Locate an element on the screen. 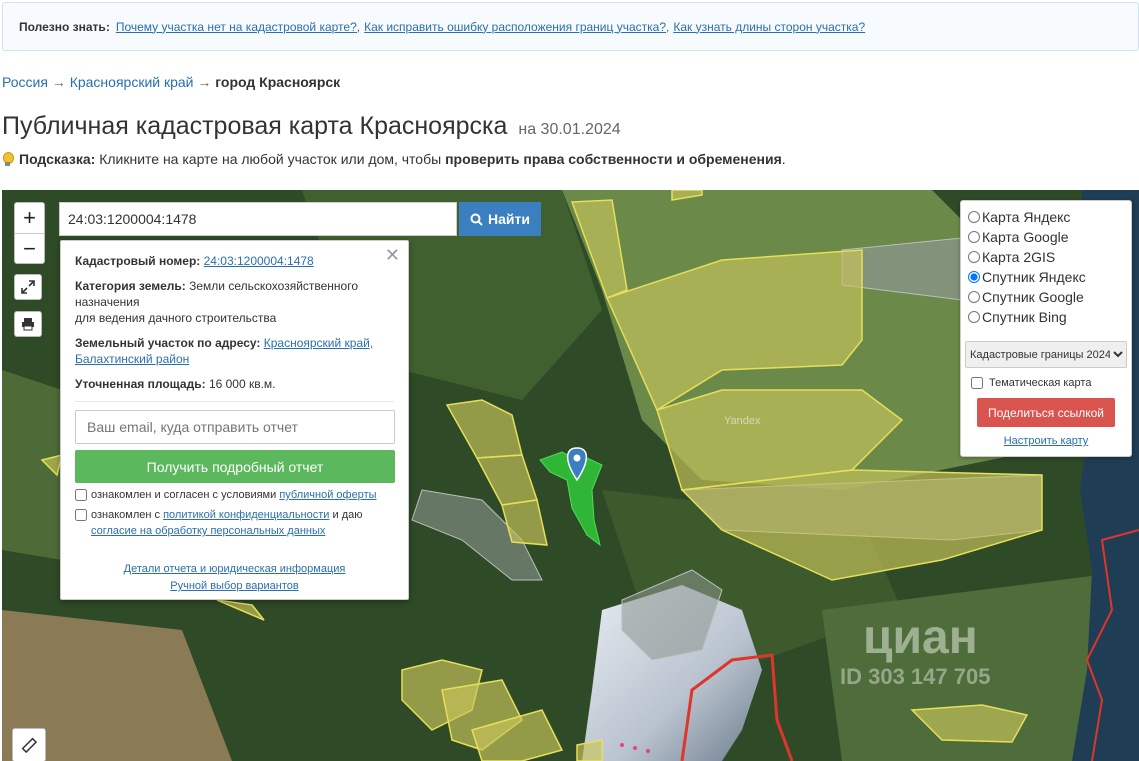  page-title-text: Публичная кадастровая карта Красноярска is located at coordinates (255, 126).